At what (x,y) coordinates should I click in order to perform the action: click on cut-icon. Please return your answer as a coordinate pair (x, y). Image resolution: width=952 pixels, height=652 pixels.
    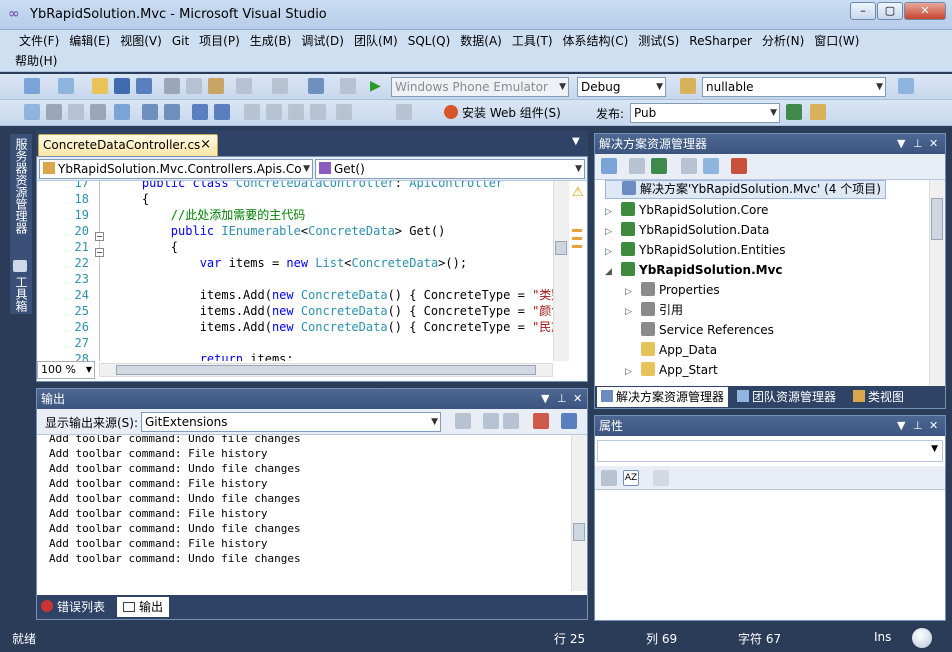
    Looking at the image, I should click on (172, 86).